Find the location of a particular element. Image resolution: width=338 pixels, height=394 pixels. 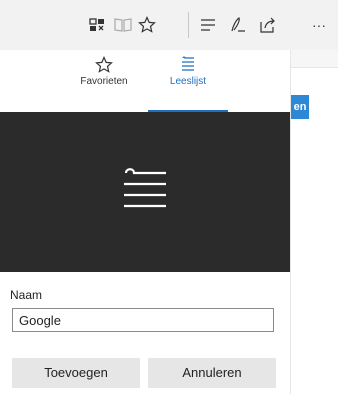

hub-icon is located at coordinates (208, 25).